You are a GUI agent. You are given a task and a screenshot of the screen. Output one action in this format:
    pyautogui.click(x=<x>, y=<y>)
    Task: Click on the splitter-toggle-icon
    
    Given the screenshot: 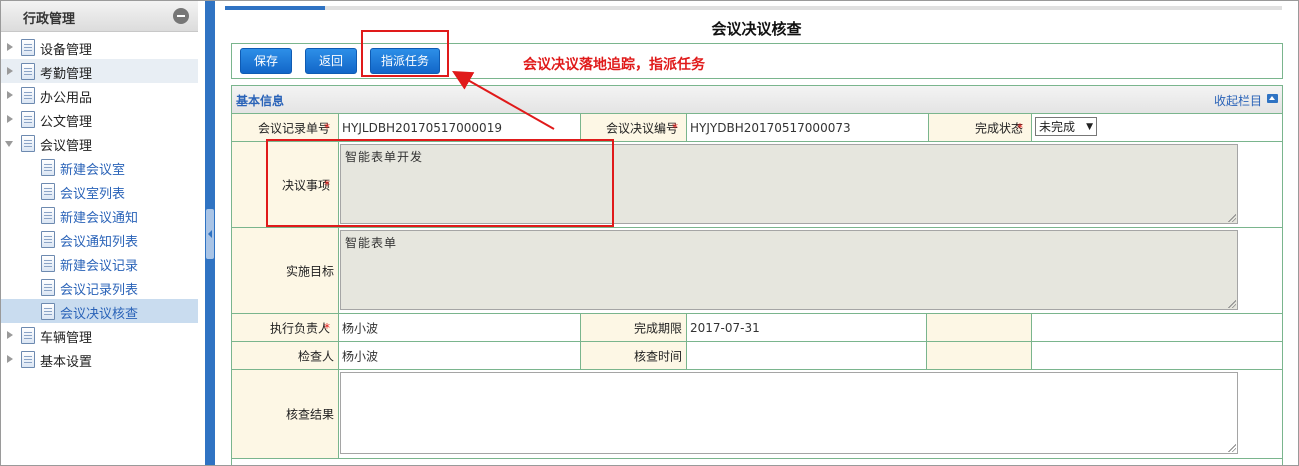 What is the action you would take?
    pyautogui.click(x=210, y=234)
    